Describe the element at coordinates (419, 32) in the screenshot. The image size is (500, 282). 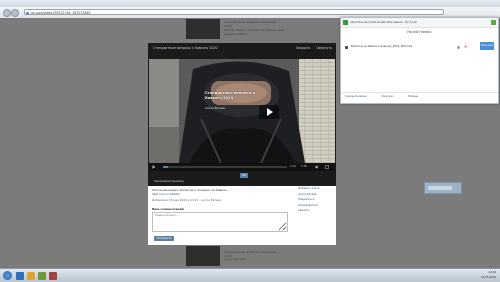
I see `found-media-label: Found media:` at that location.